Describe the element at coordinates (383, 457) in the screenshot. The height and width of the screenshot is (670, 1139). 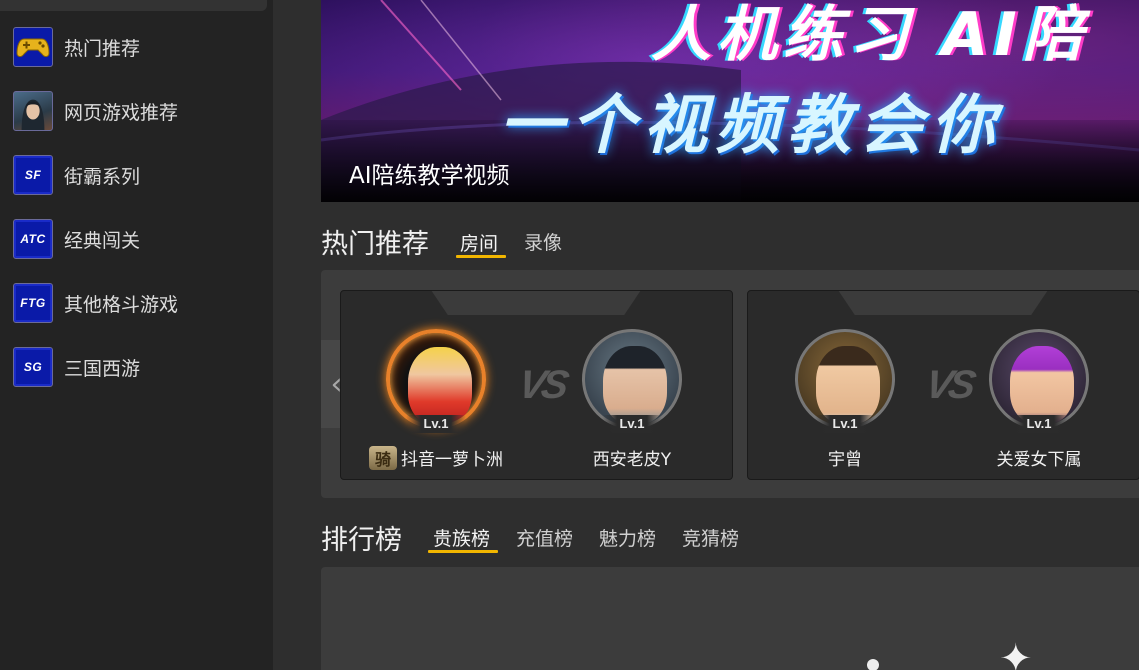
I see `knight-rank-icon: 骑` at that location.